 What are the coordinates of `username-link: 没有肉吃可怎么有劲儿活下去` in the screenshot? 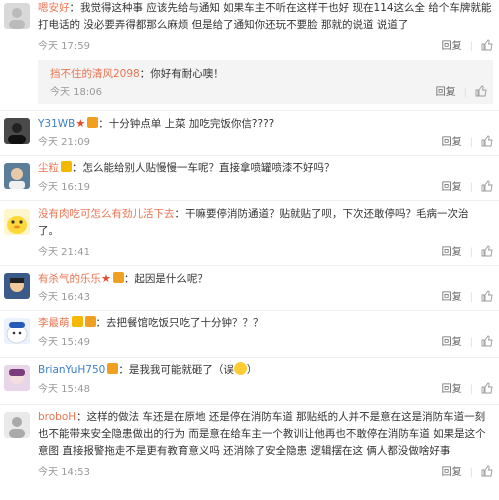 It's located at (106, 214).